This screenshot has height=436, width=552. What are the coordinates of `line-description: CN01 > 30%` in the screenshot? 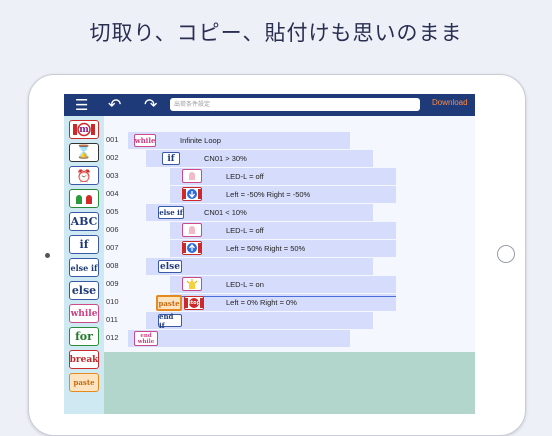 It's located at (225, 158).